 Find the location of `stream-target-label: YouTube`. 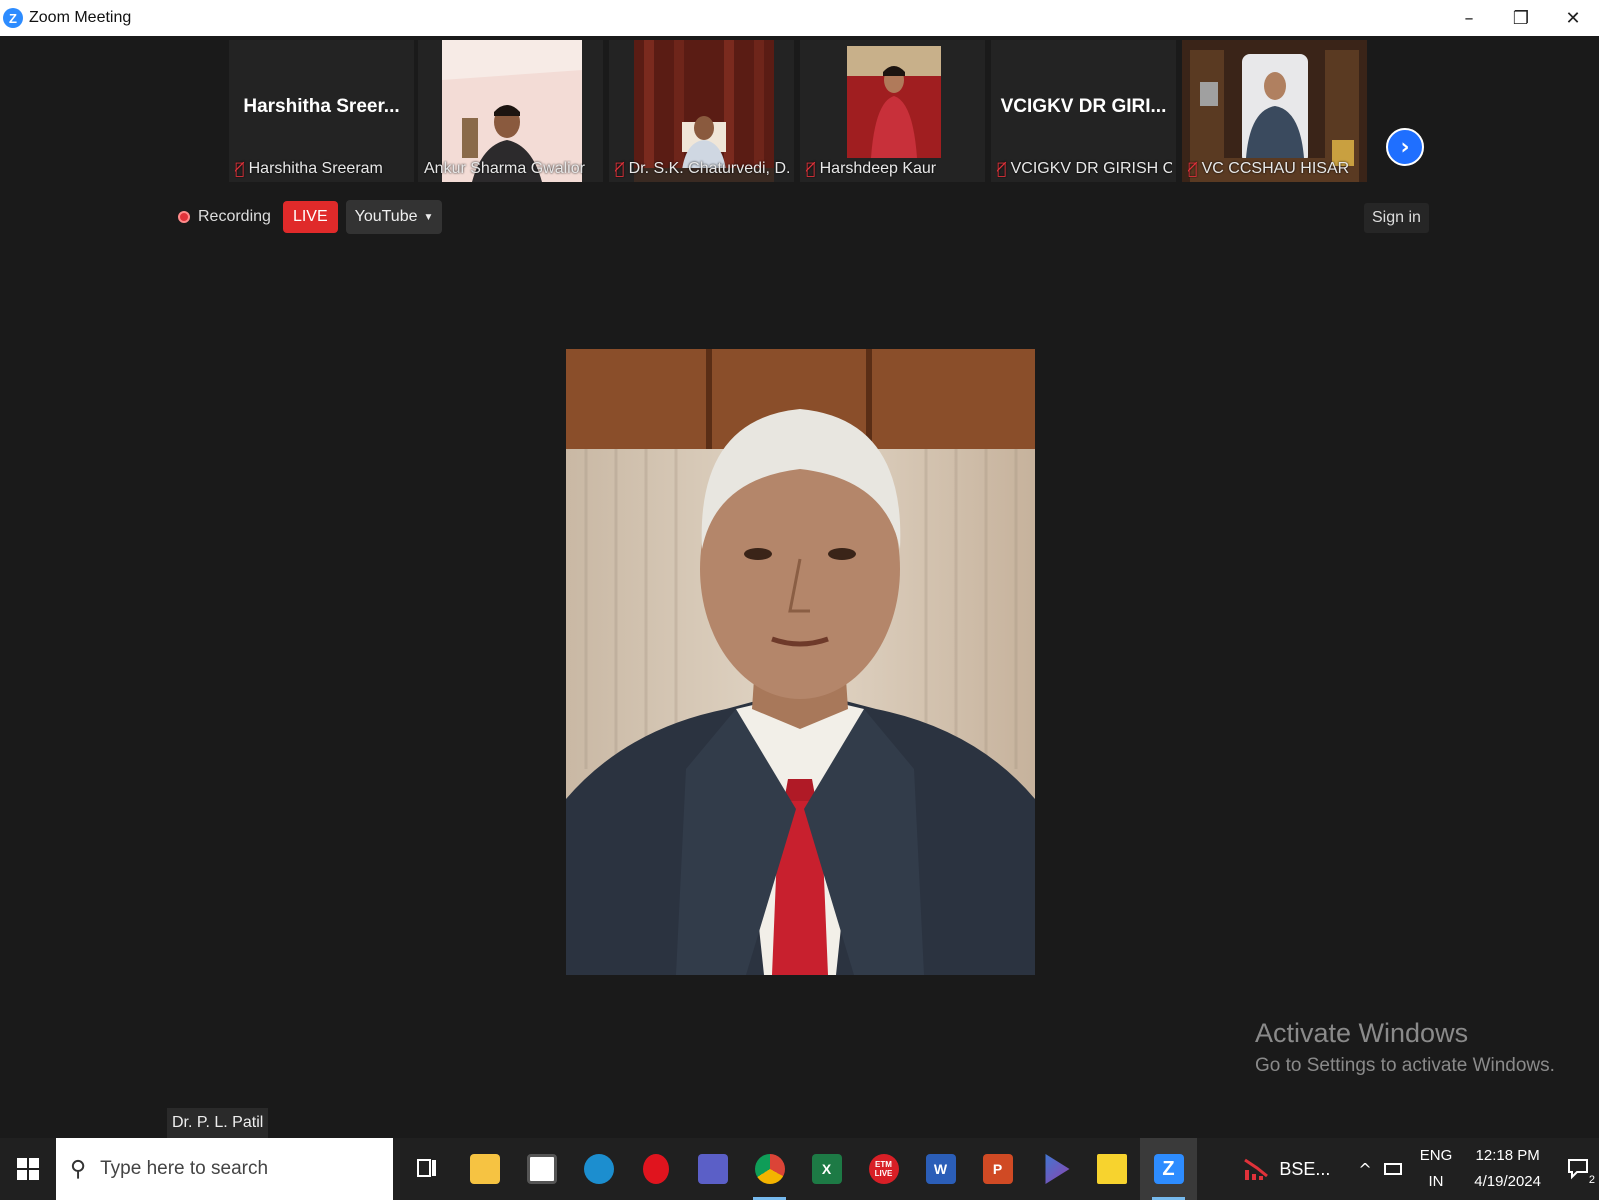

stream-target-label: YouTube is located at coordinates (386, 216).